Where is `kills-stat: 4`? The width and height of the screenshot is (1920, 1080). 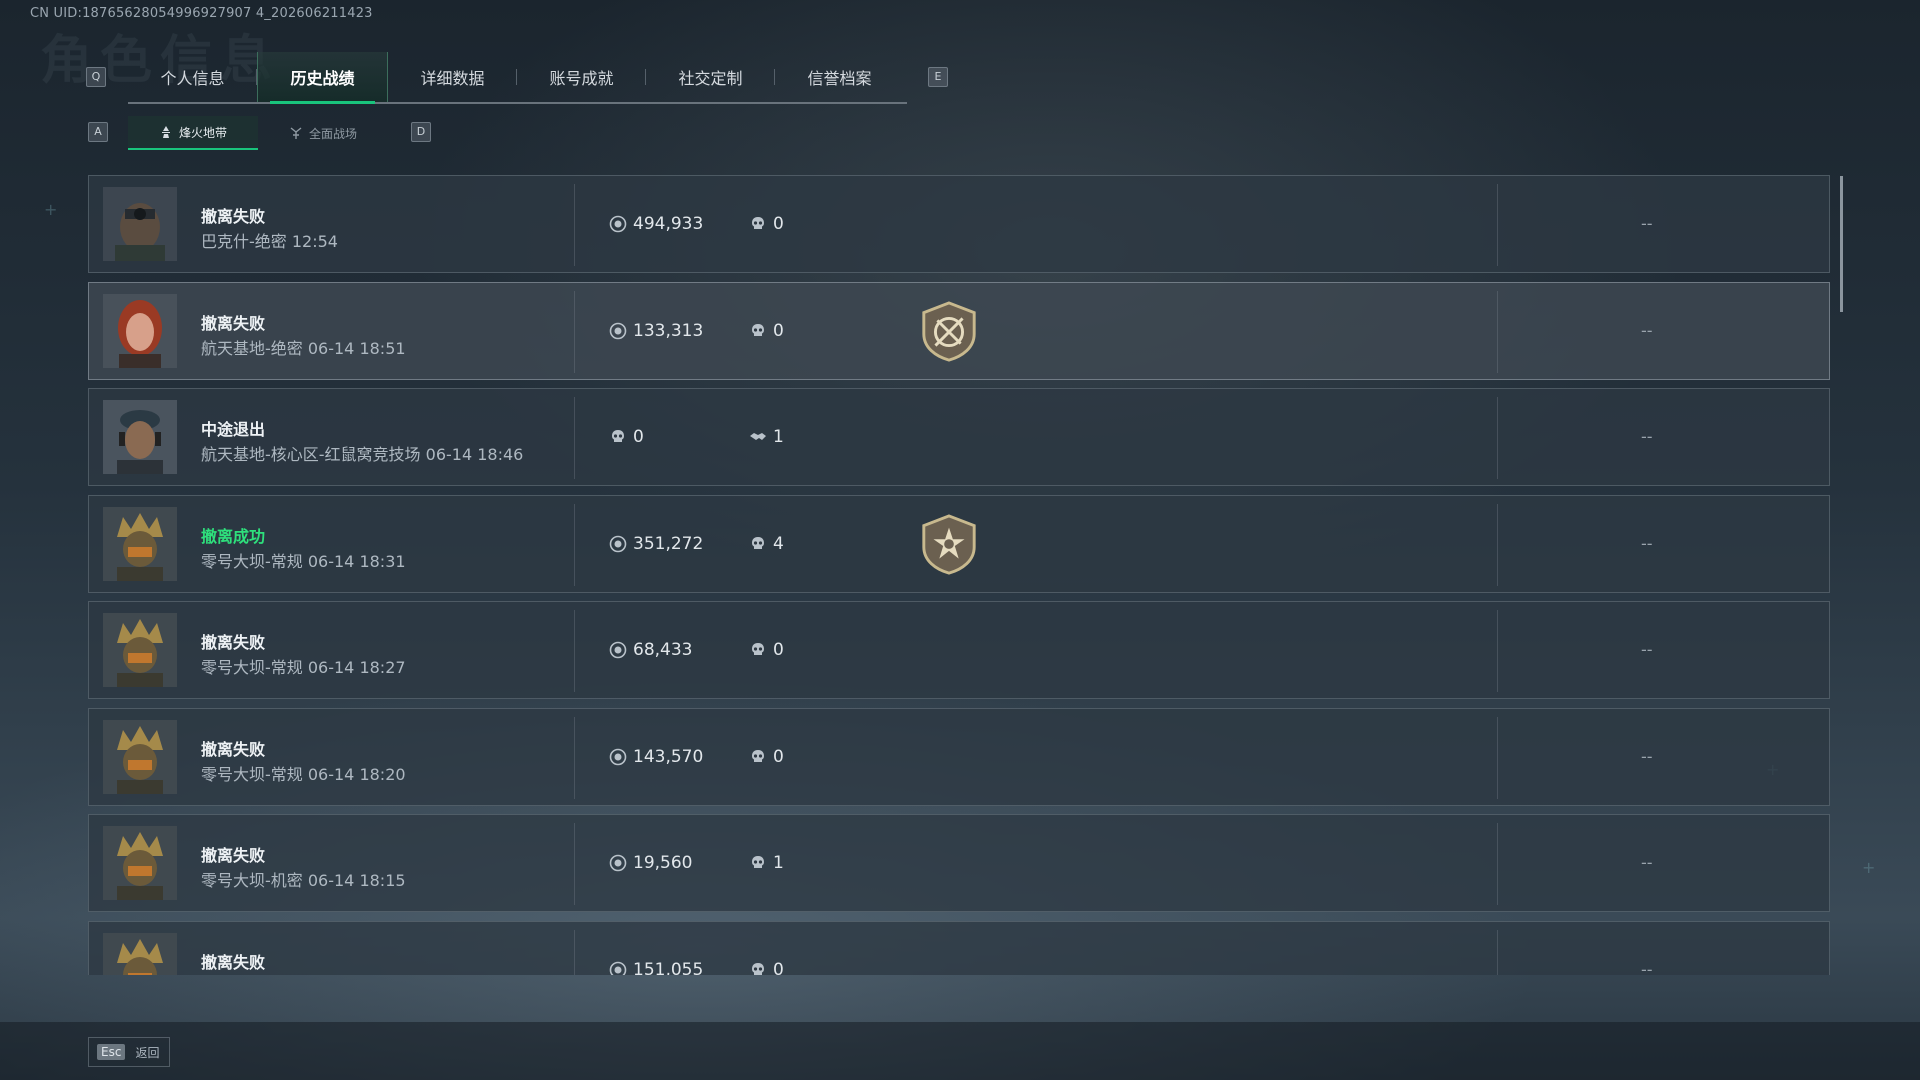
kills-stat: 4 is located at coordinates (766, 544).